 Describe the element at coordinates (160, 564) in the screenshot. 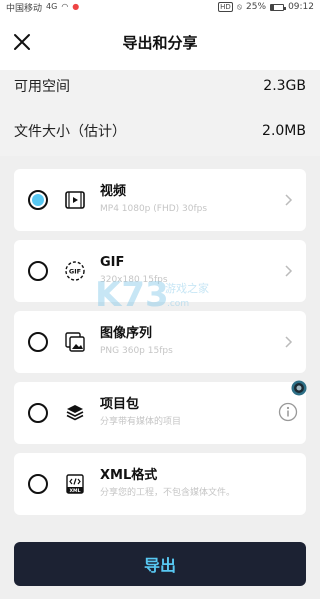

I see `export-button: 导出` at that location.